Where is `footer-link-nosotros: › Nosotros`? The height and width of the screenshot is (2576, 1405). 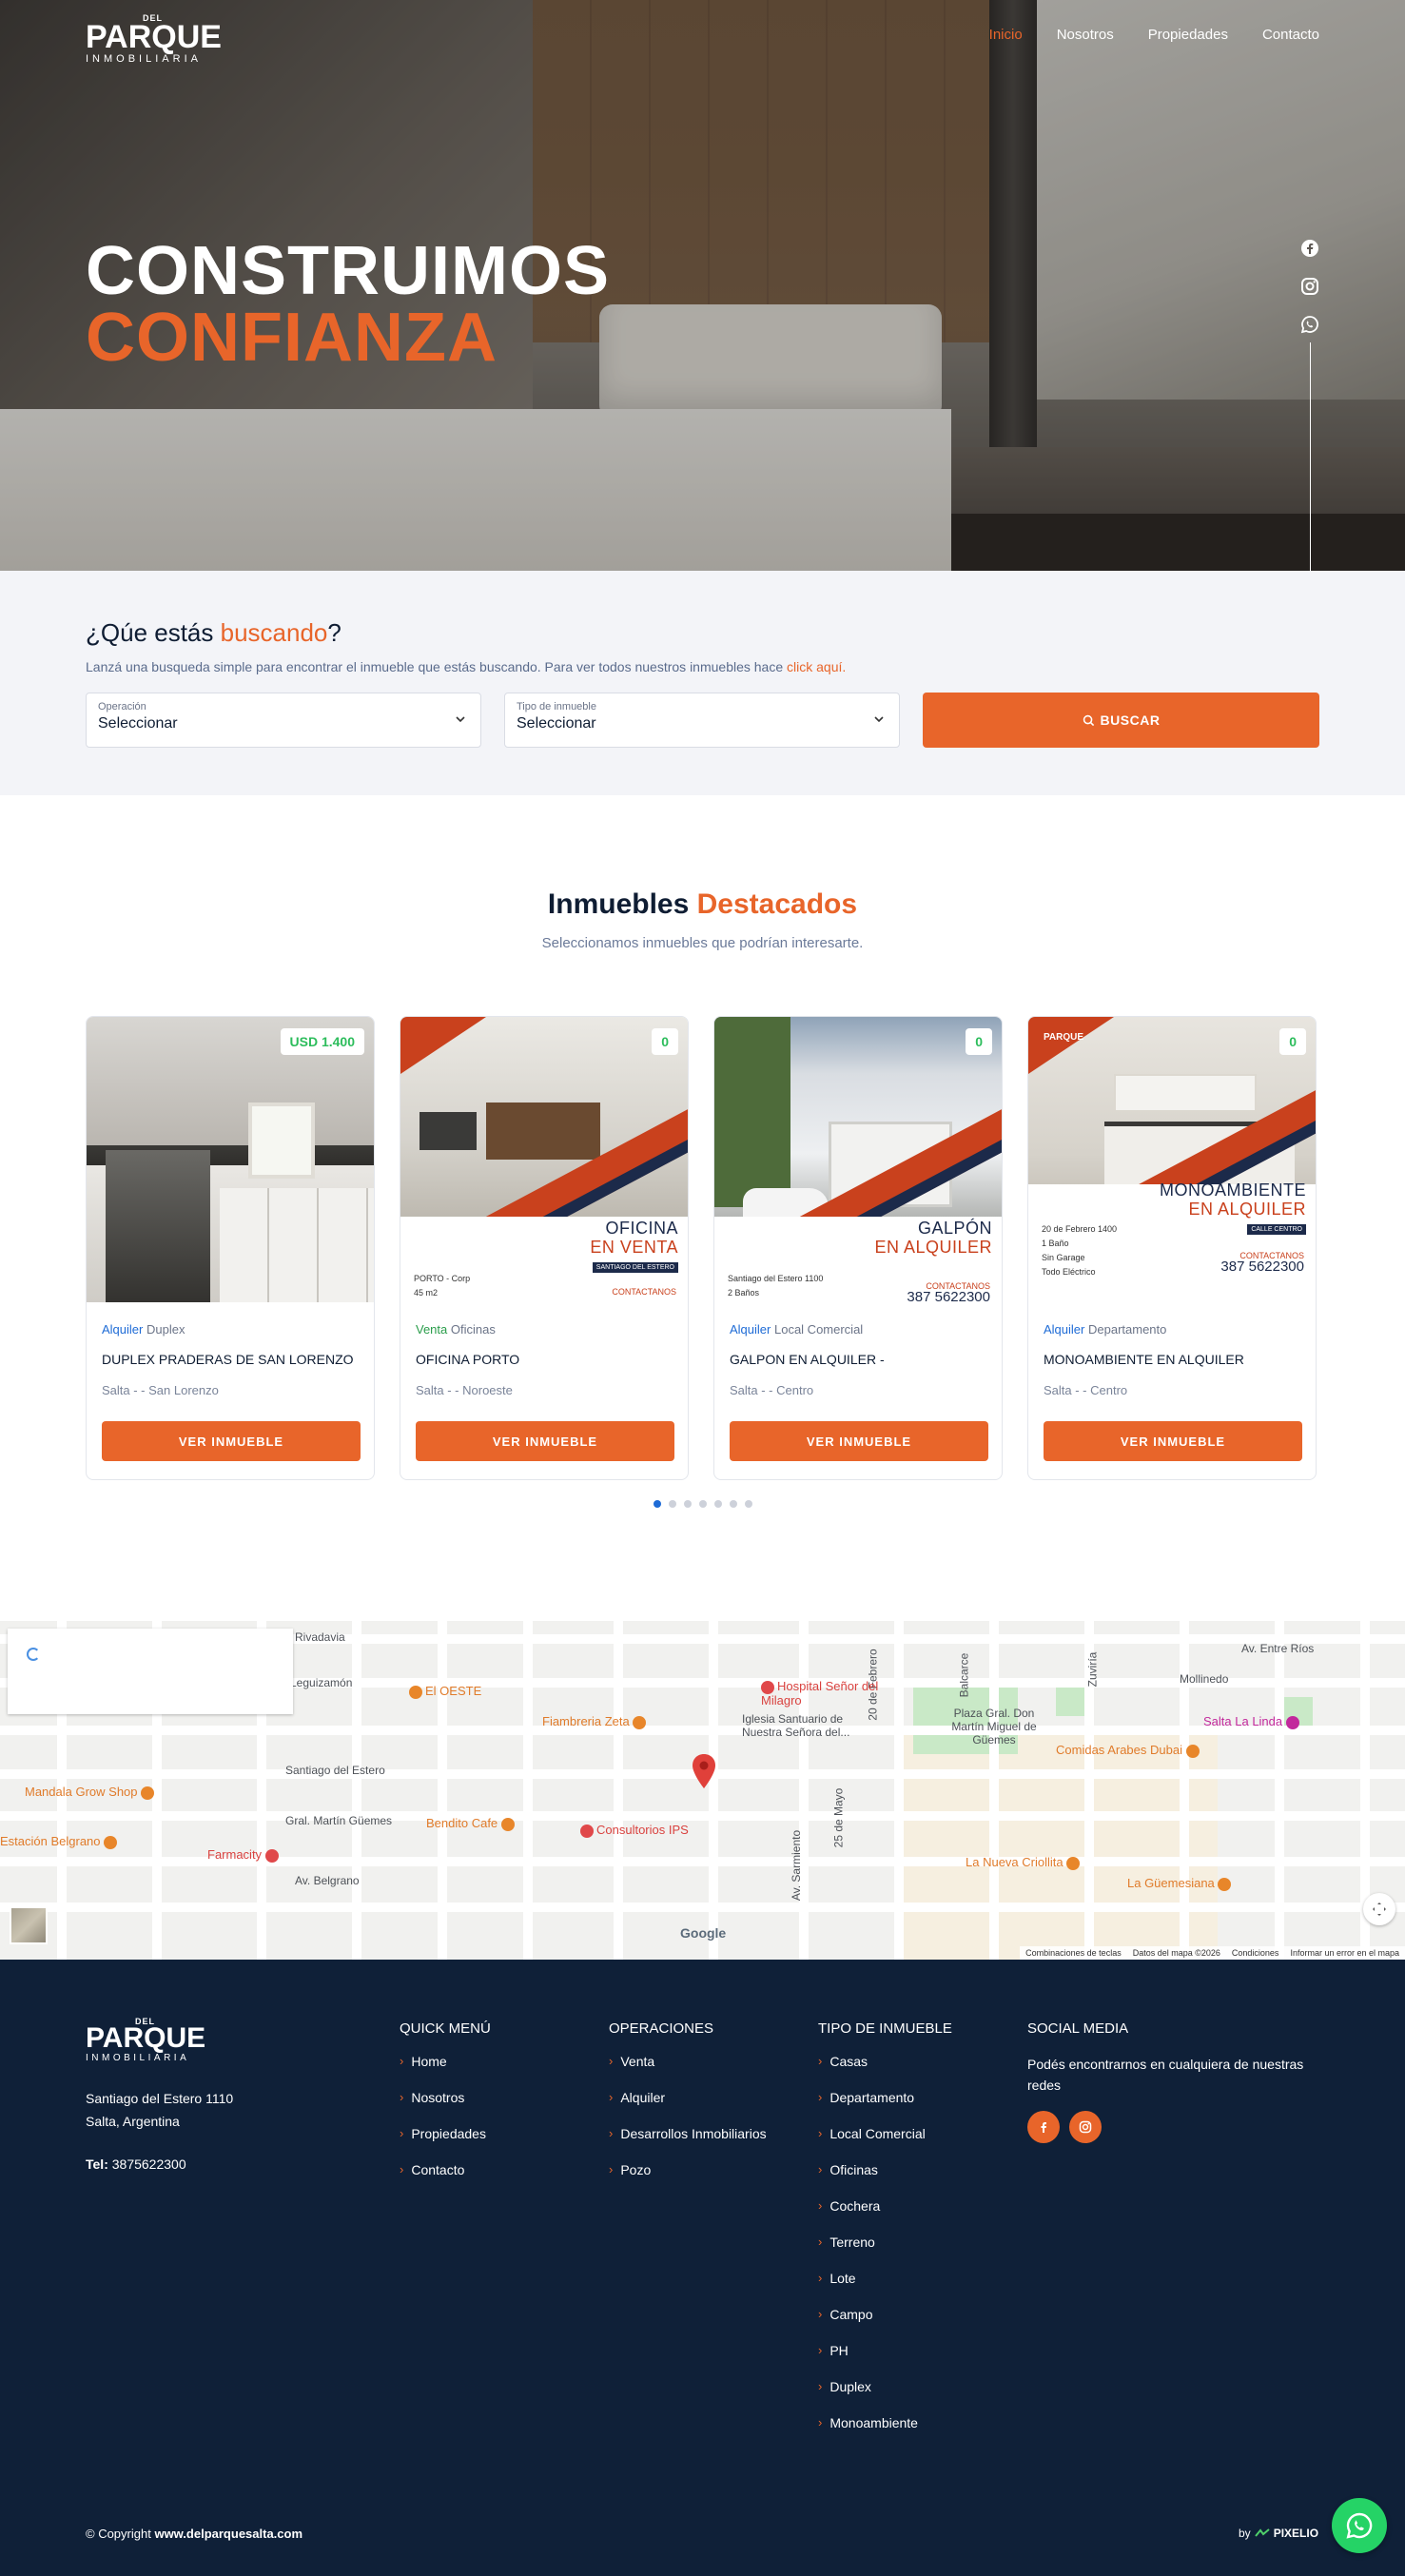
footer-link-nosotros: › Nosotros is located at coordinates (445, 2108).